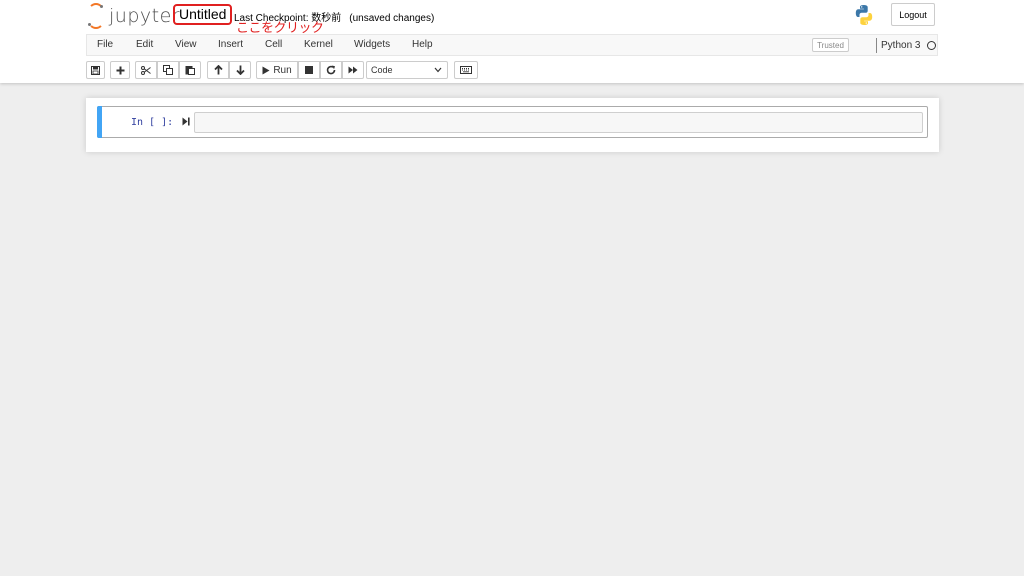 This screenshot has width=1024, height=576. I want to click on plus-icon, so click(120, 70).